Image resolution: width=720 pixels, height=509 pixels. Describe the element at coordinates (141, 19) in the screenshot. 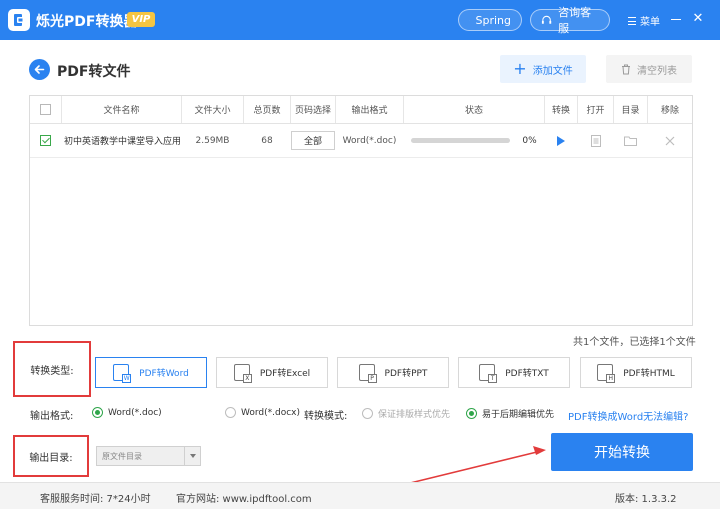

I see `vip-badge: VIP` at that location.